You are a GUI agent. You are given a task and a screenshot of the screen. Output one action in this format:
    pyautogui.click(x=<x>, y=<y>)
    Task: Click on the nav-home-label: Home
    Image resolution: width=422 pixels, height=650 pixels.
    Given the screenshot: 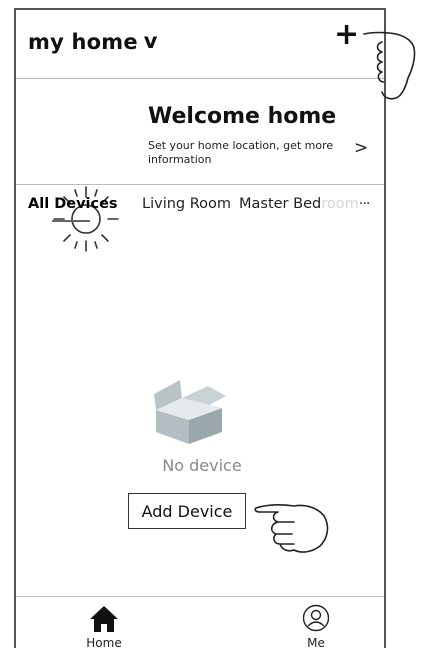 What is the action you would take?
    pyautogui.click(x=104, y=643)
    